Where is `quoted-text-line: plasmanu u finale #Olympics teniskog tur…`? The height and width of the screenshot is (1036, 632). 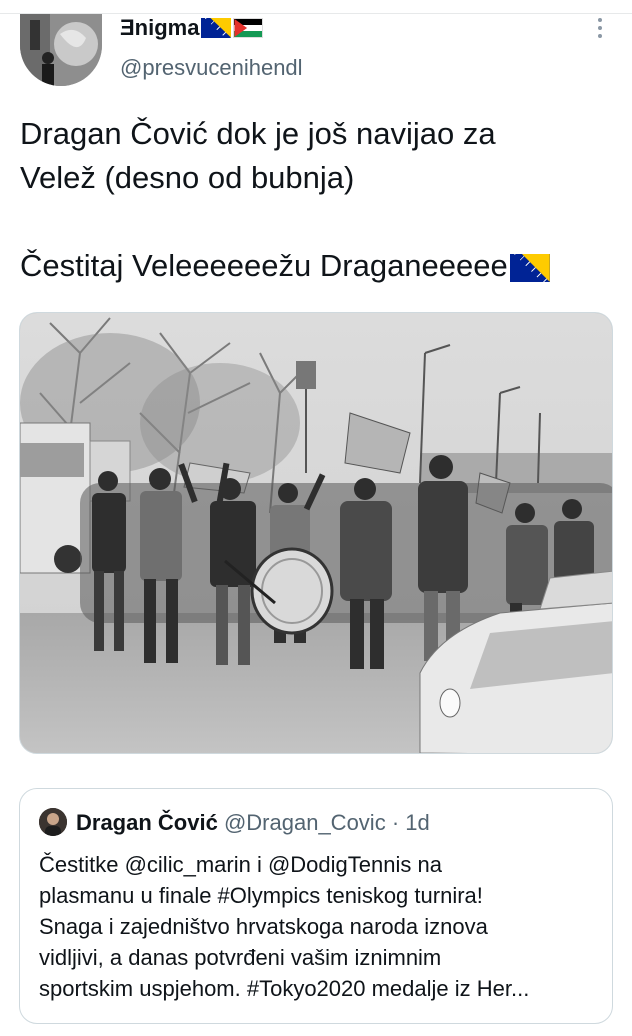 quoted-text-line: plasmanu u finale #Olympics teniskog tur… is located at coordinates (261, 895).